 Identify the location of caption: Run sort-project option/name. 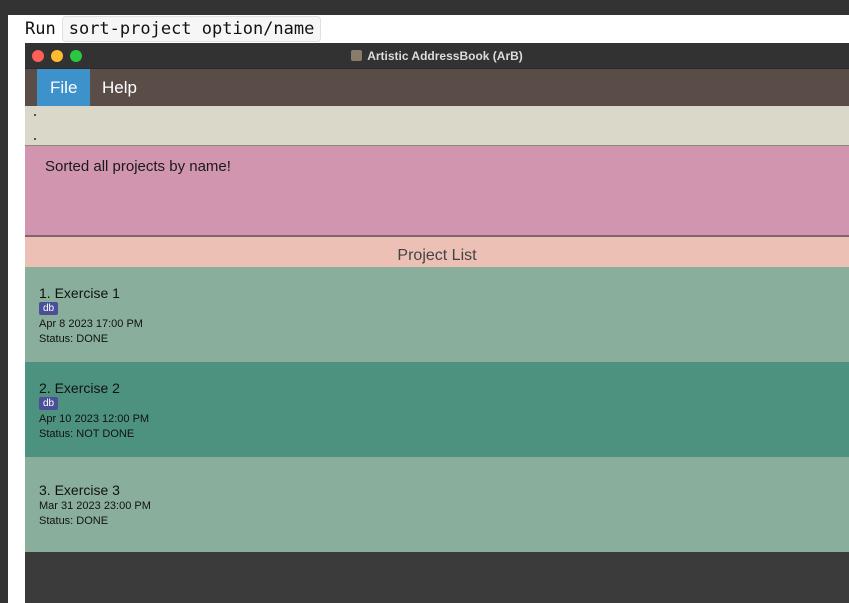
(173, 29).